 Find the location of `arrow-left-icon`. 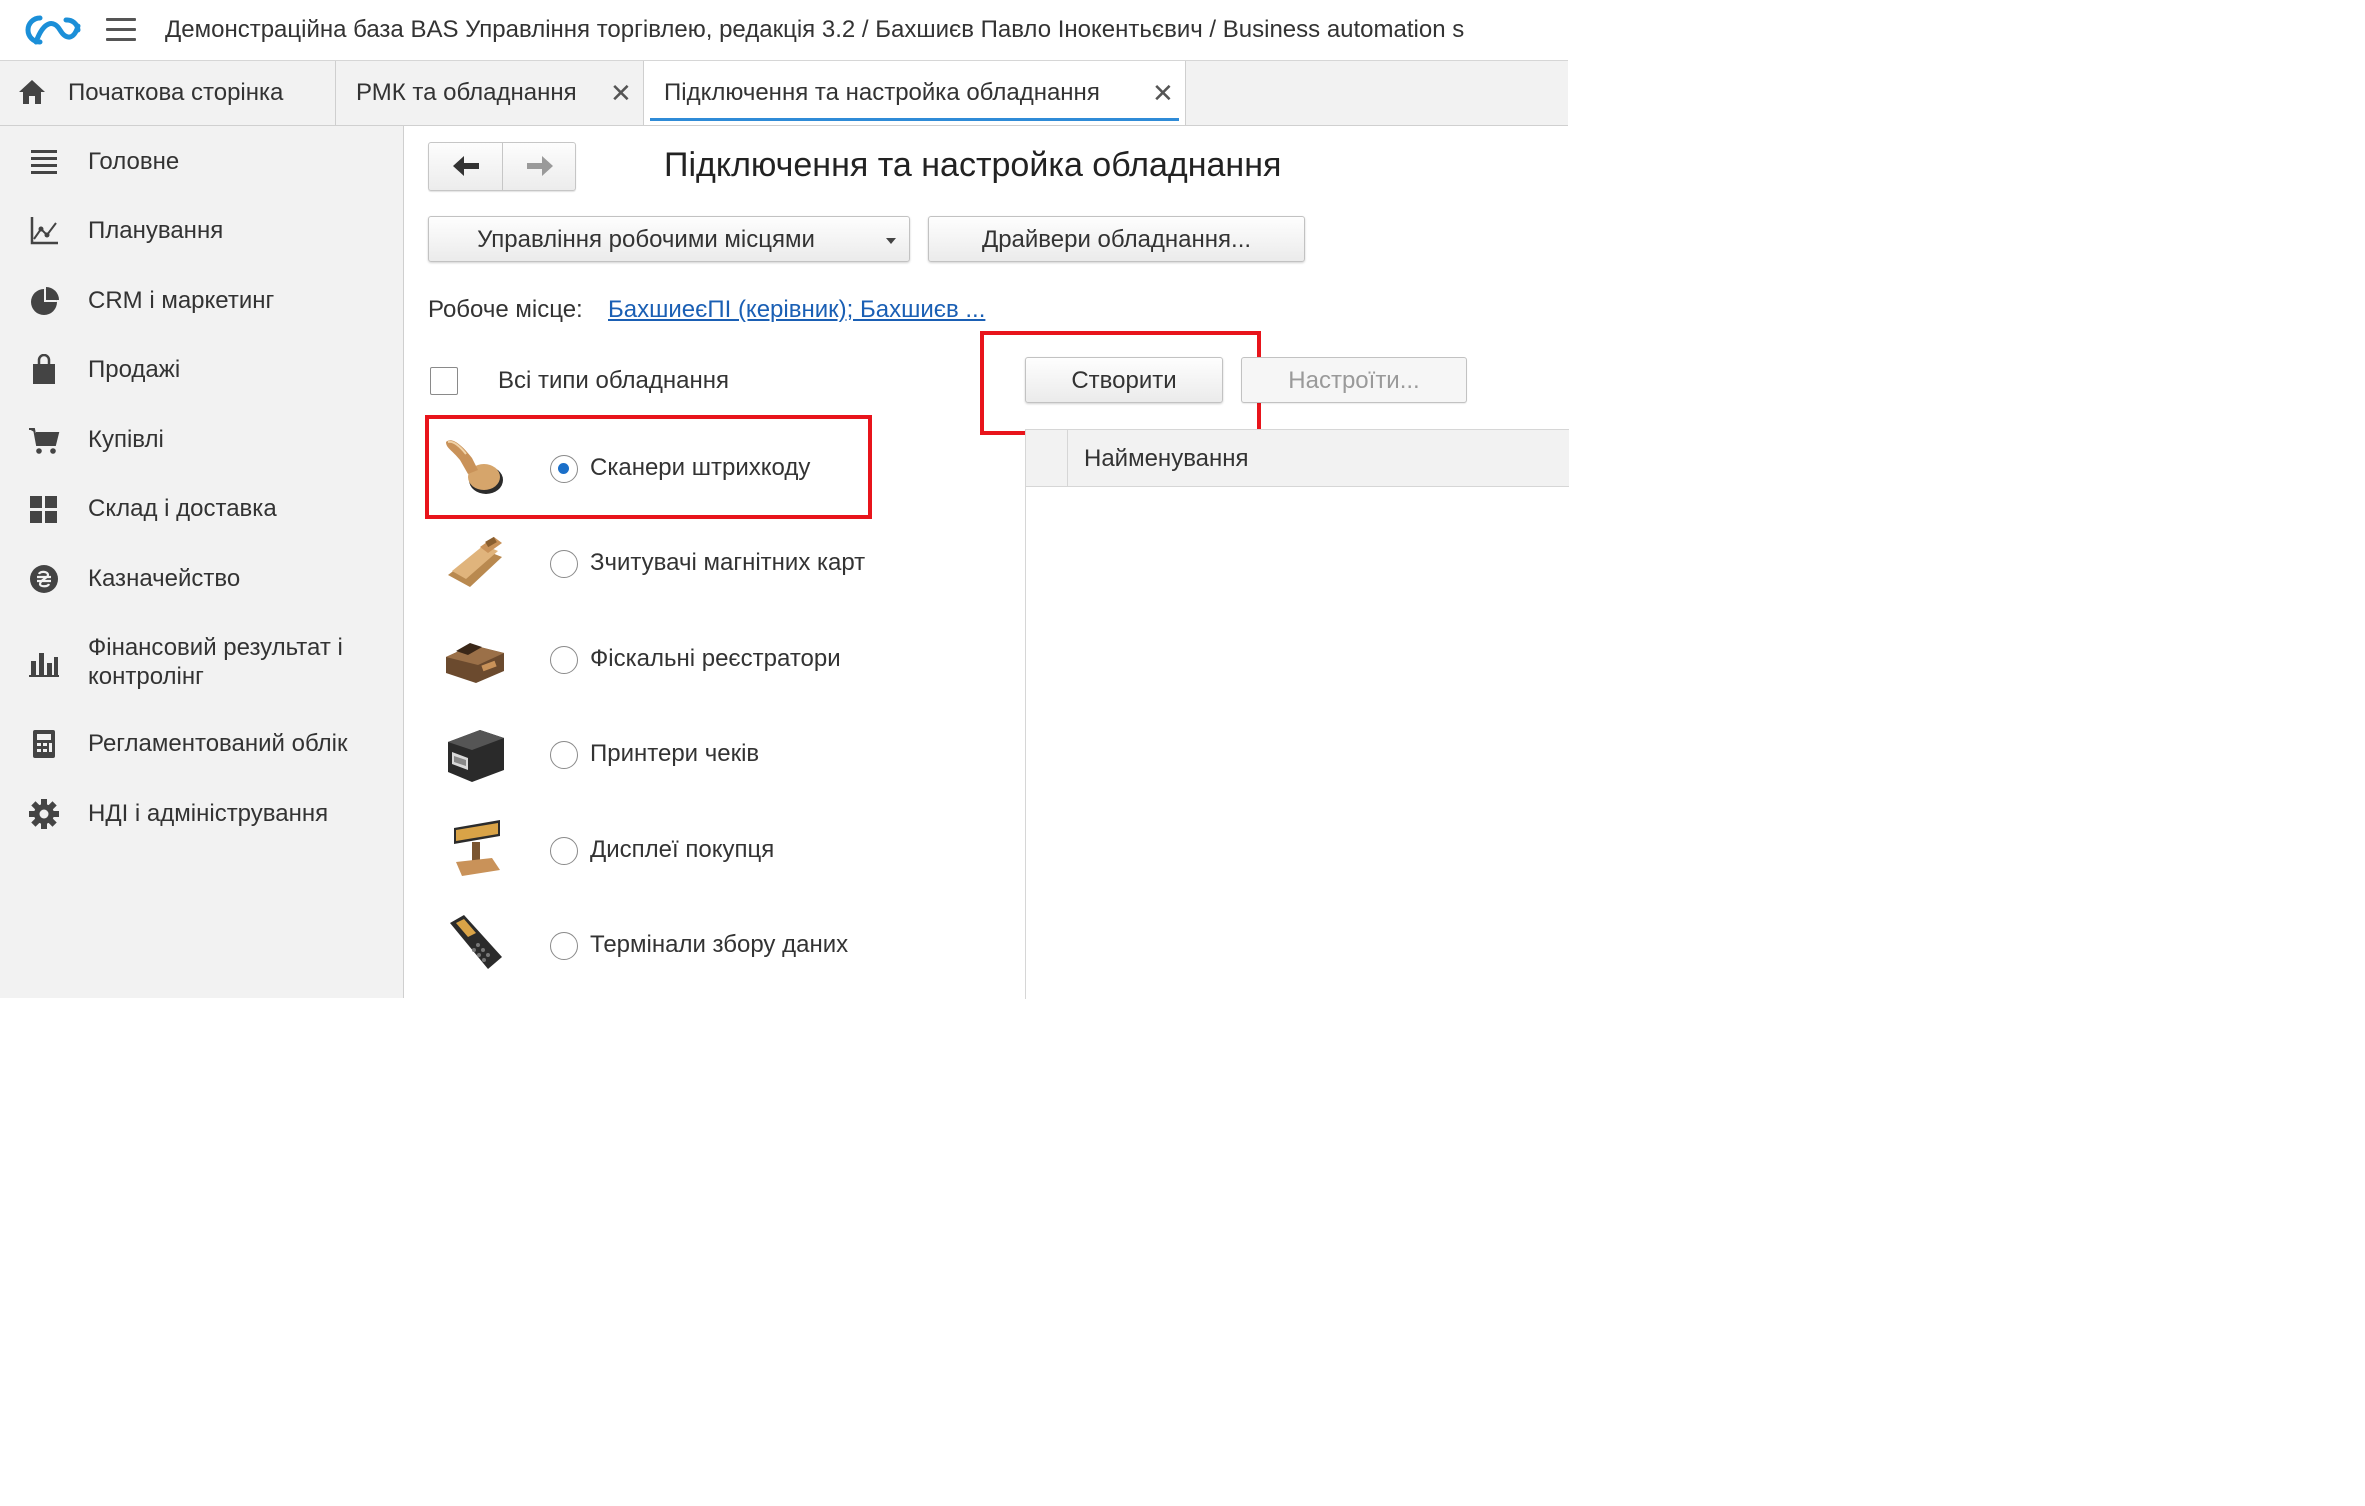

arrow-left-icon is located at coordinates (466, 166).